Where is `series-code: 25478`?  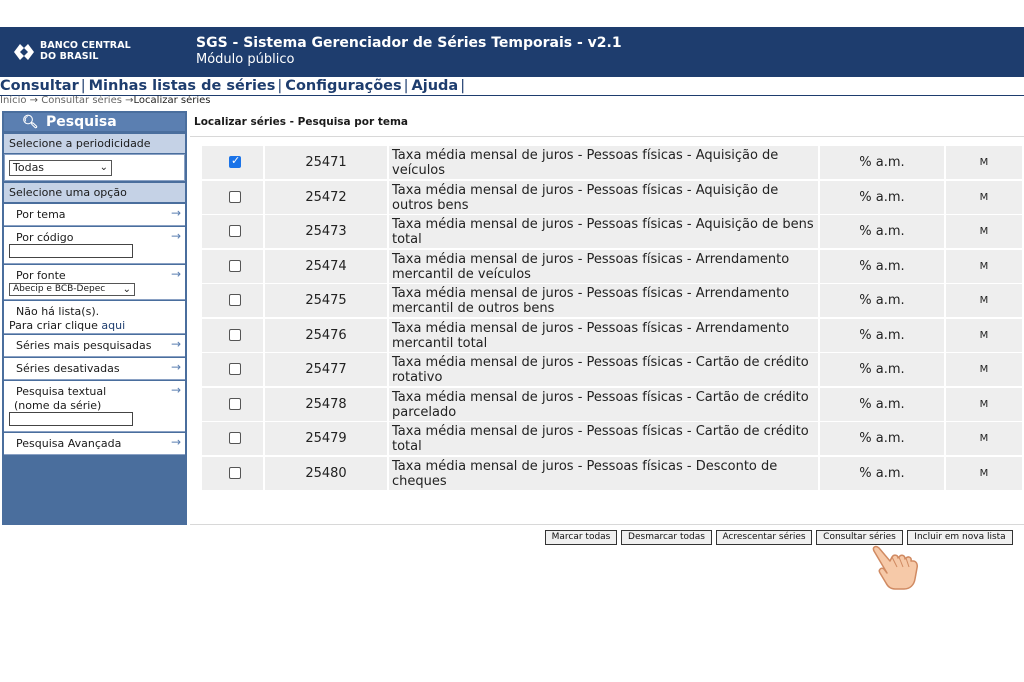 series-code: 25478 is located at coordinates (326, 404).